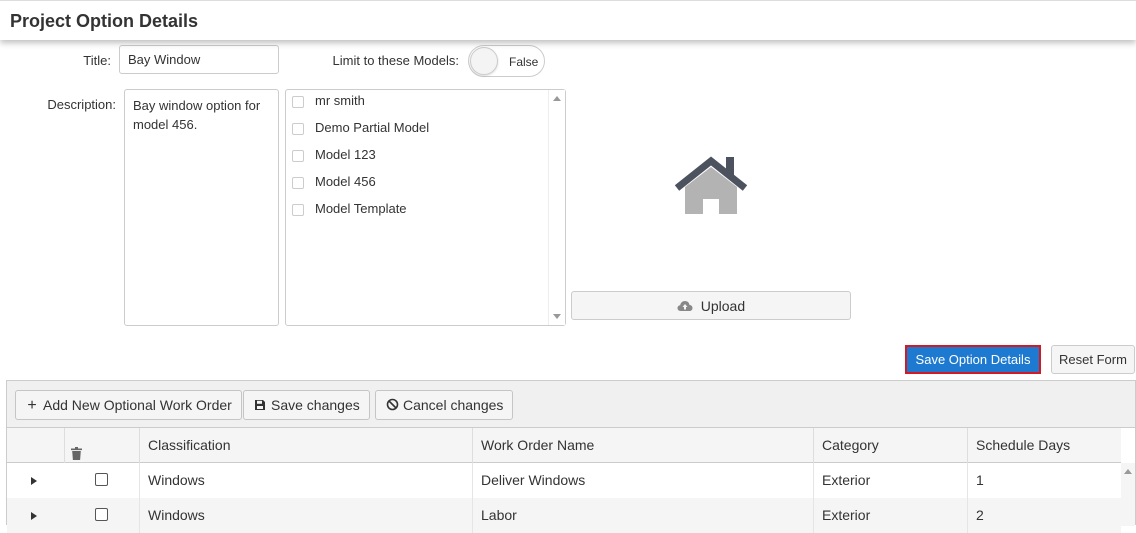  What do you see at coordinates (453, 405) in the screenshot?
I see `cancel-changes-label: Cancel changes` at bounding box center [453, 405].